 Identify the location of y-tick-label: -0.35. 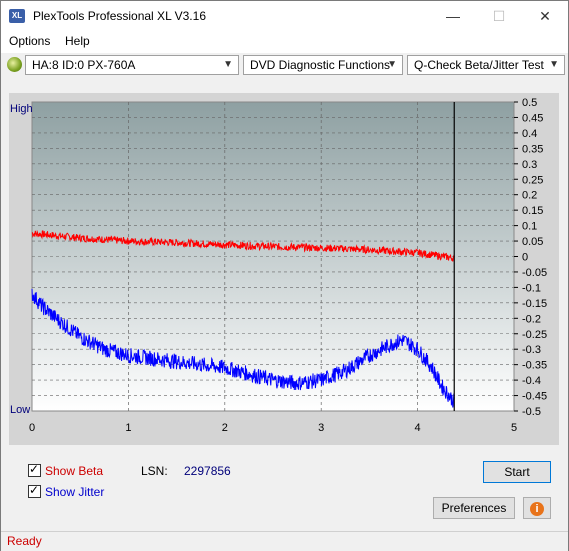
(534, 366).